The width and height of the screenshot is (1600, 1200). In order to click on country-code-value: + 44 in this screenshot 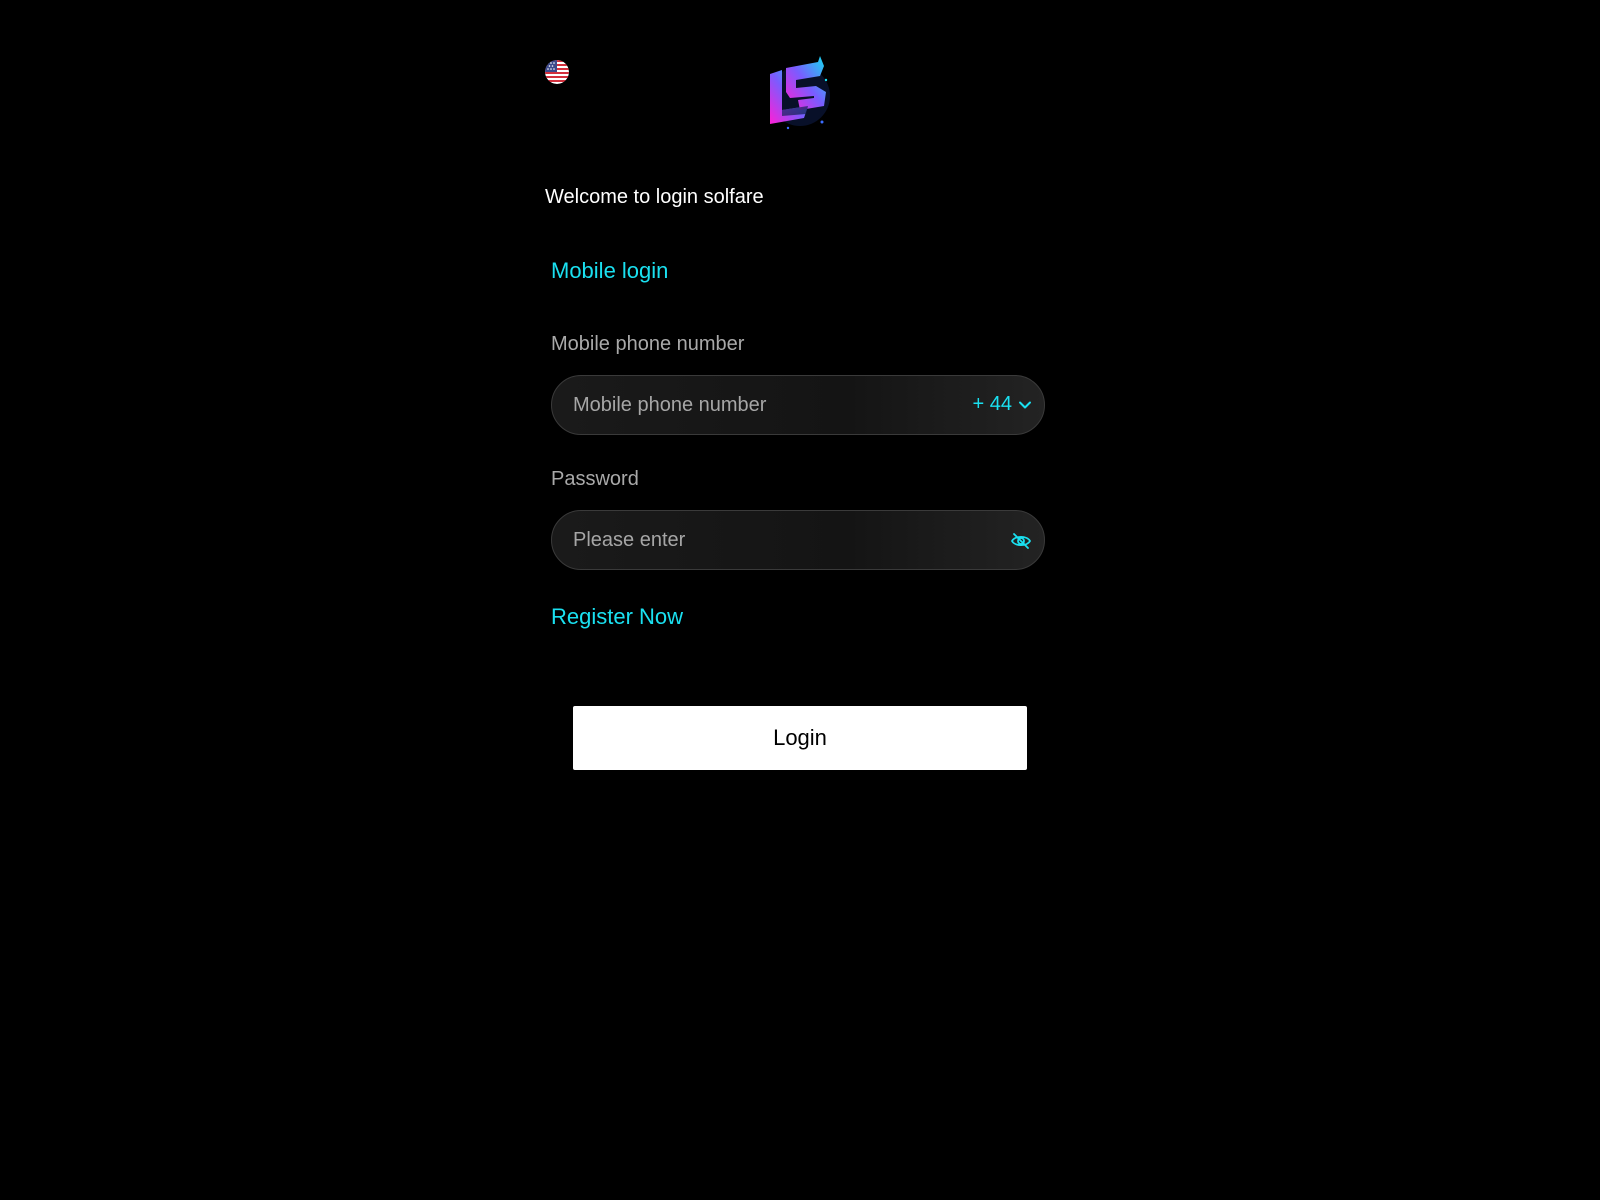, I will do `click(992, 404)`.